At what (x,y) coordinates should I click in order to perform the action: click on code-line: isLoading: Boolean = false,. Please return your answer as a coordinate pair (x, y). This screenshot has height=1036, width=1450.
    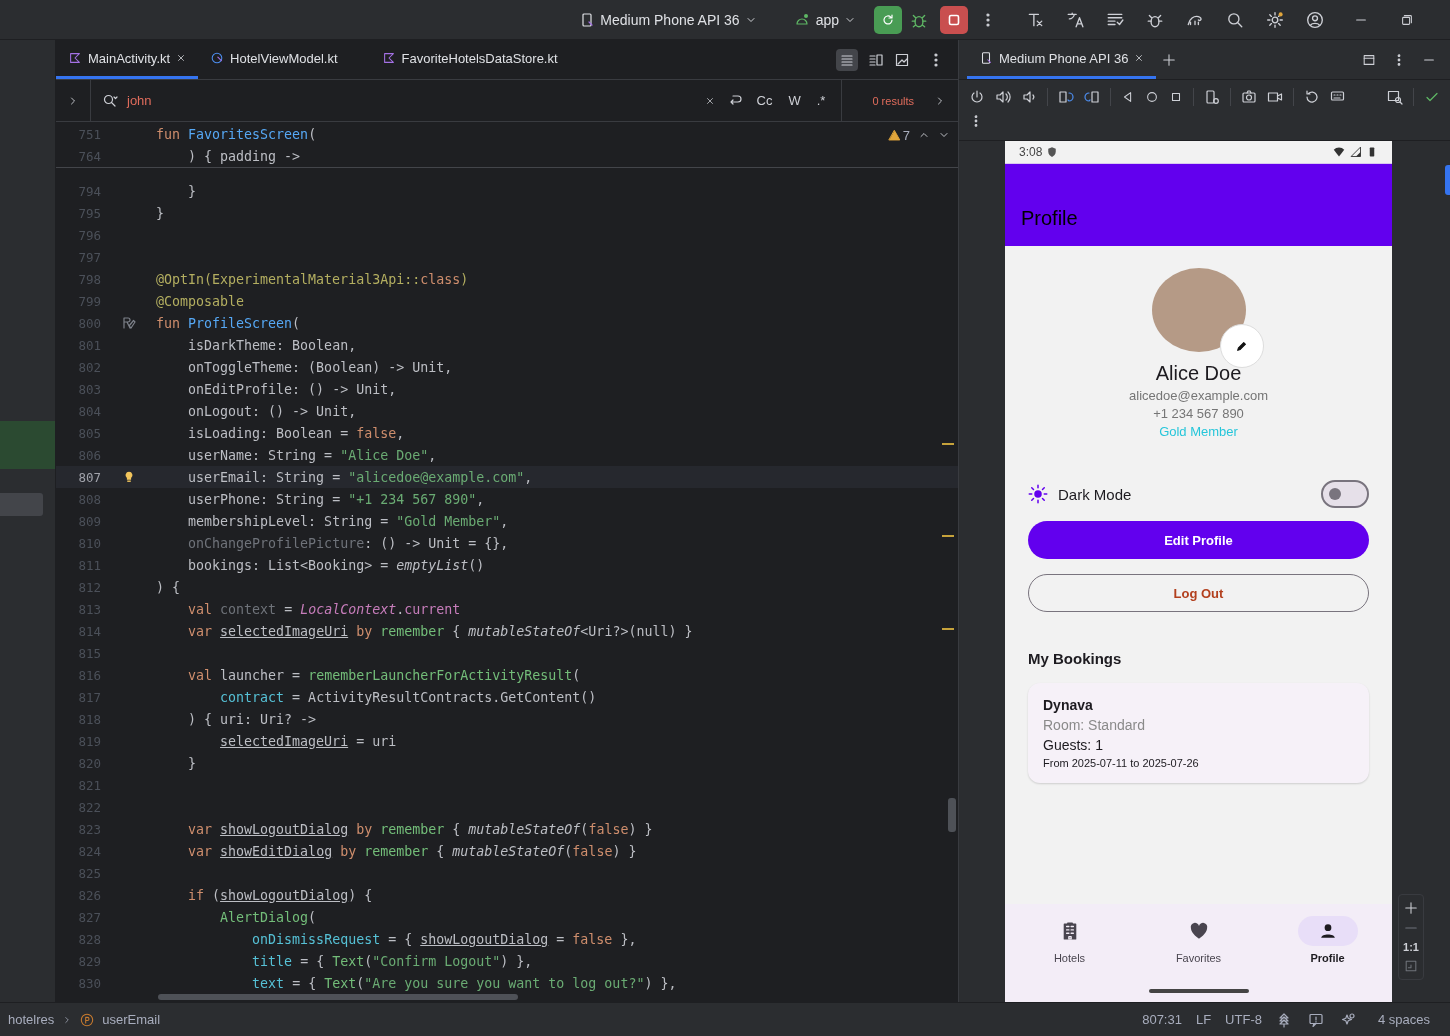
    Looking at the image, I should click on (296, 433).